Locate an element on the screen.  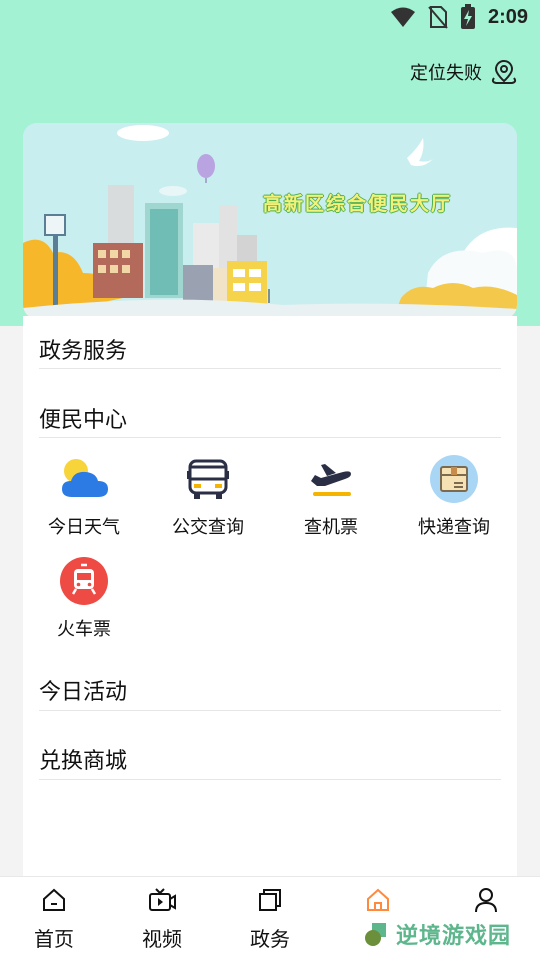
grid-label: 火车票 is located at coordinates (84, 629).